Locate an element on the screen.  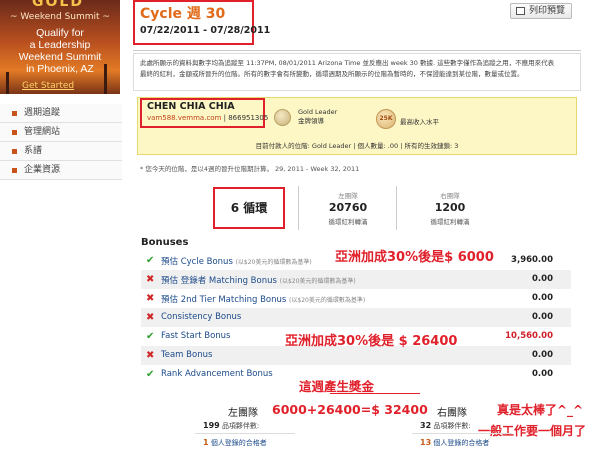
annotation-fast-start: 亞洲加成30%後是 $ 26400 is located at coordinates (371, 341).